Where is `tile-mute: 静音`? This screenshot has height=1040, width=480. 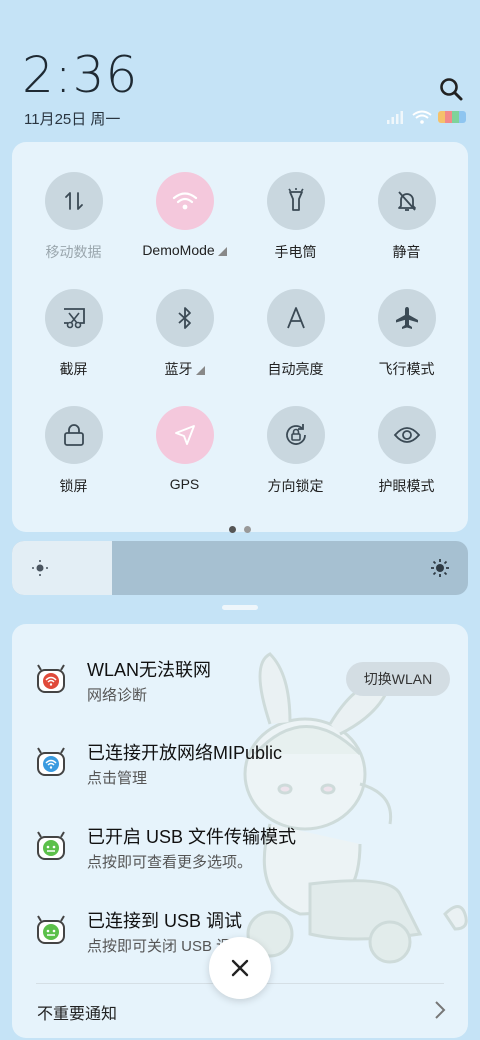 tile-mute: 静音 is located at coordinates (406, 217).